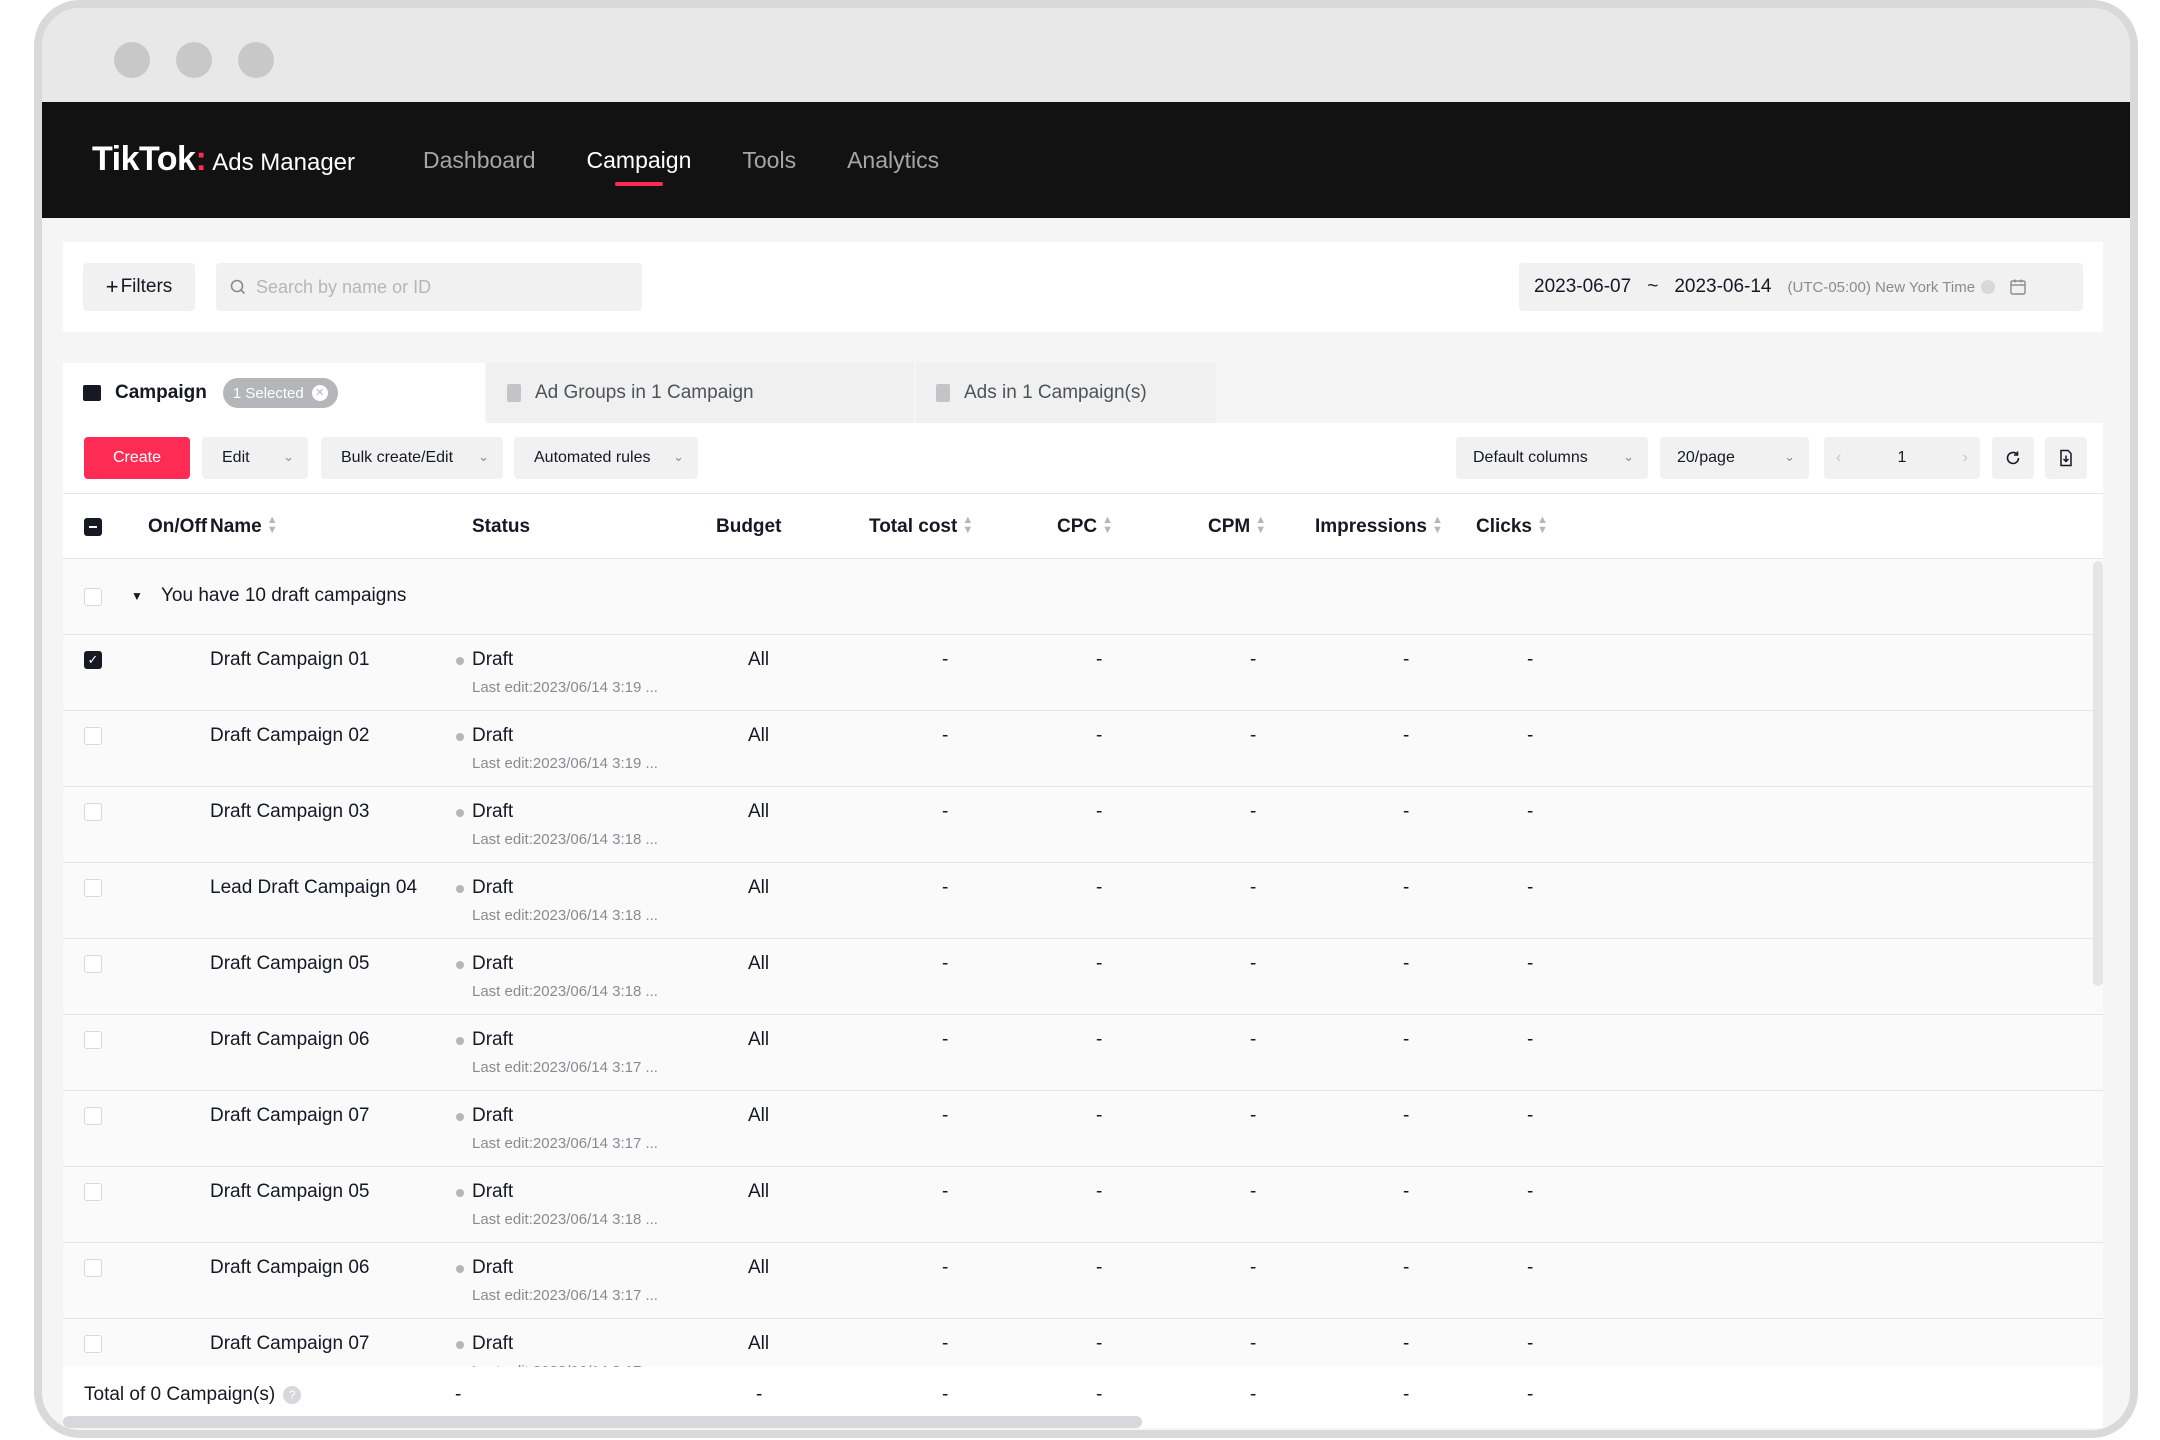 Image resolution: width=2160 pixels, height=1440 pixels. What do you see at coordinates (313, 888) in the screenshot?
I see `campaign-name: Lead Draft Campaign 04` at bounding box center [313, 888].